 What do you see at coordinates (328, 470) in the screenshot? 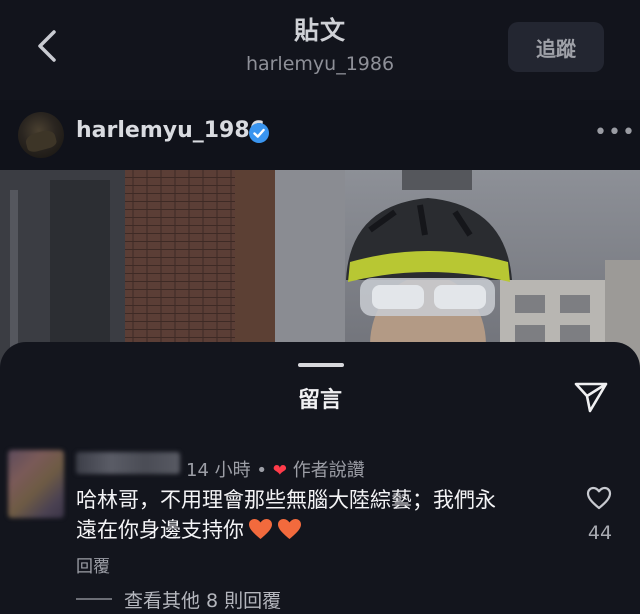
I see `author-liked-label: 作者說讚` at bounding box center [328, 470].